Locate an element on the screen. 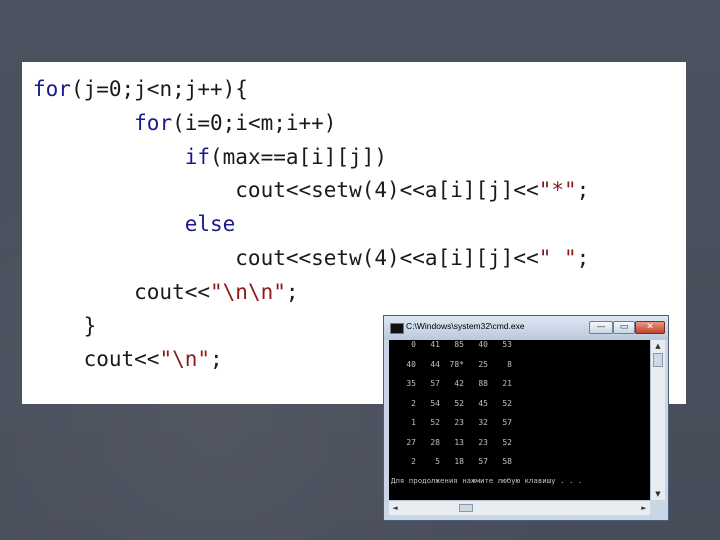 Image resolution: width=720 pixels, height=540 pixels. console-cell: 5 is located at coordinates (437, 461).